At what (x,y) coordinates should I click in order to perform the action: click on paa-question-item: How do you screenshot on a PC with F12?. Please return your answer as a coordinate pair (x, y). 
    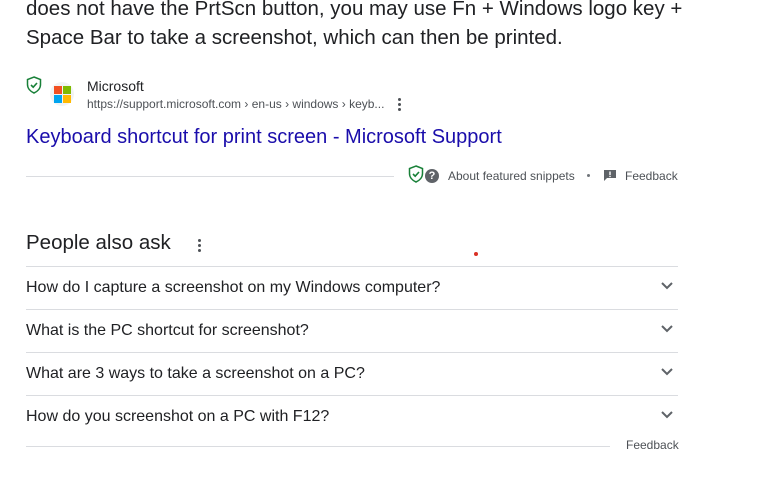
    Looking at the image, I should click on (352, 416).